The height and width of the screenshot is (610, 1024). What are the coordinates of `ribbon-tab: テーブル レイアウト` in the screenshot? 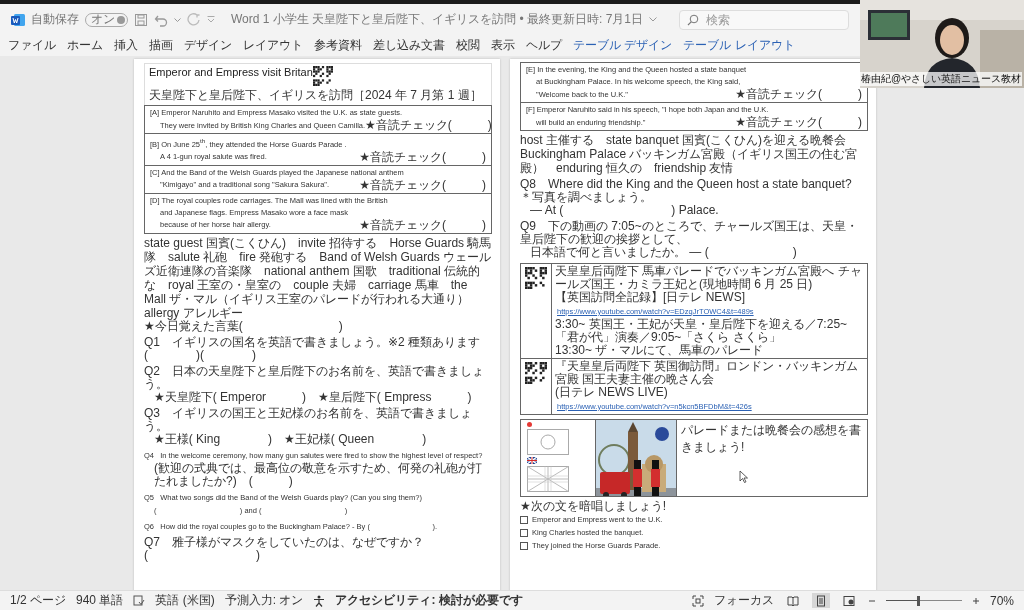 It's located at (739, 45).